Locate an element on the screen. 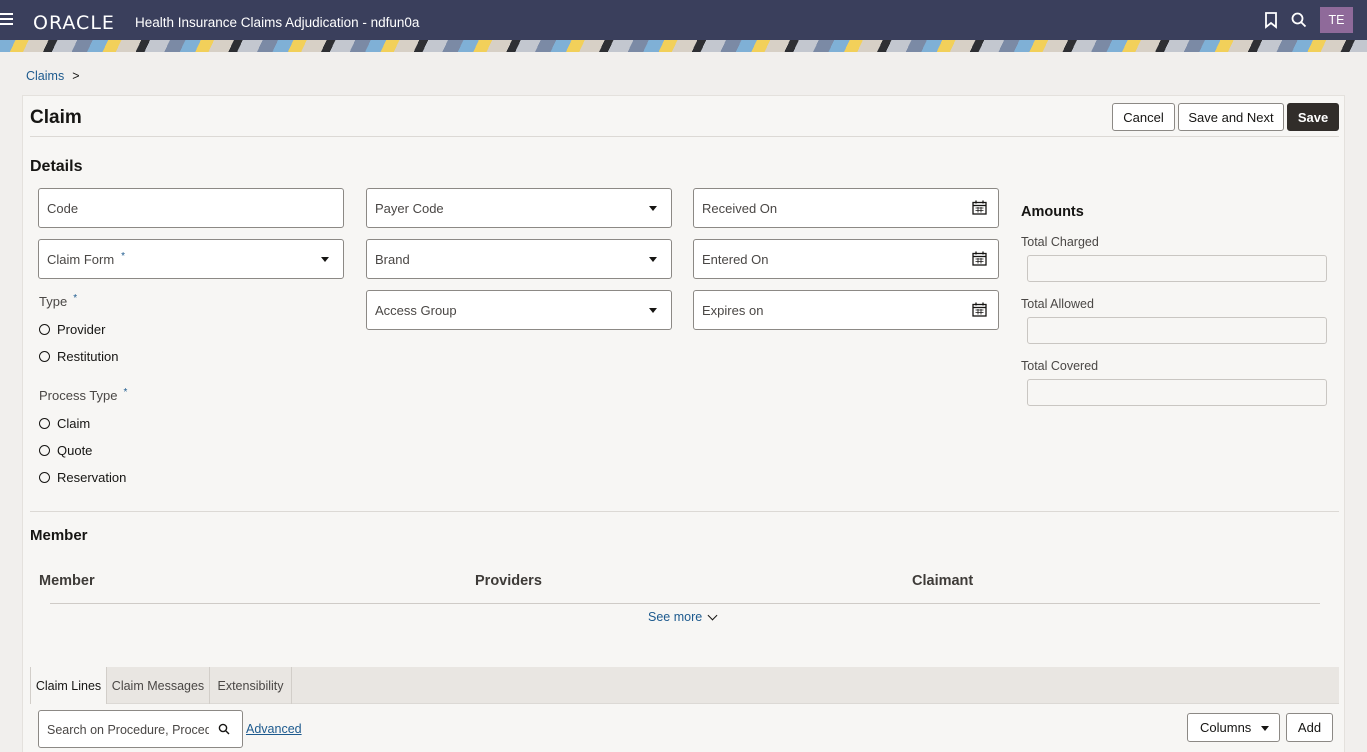 The image size is (1367, 752). process-radio-quote: Quote is located at coordinates (65, 450).